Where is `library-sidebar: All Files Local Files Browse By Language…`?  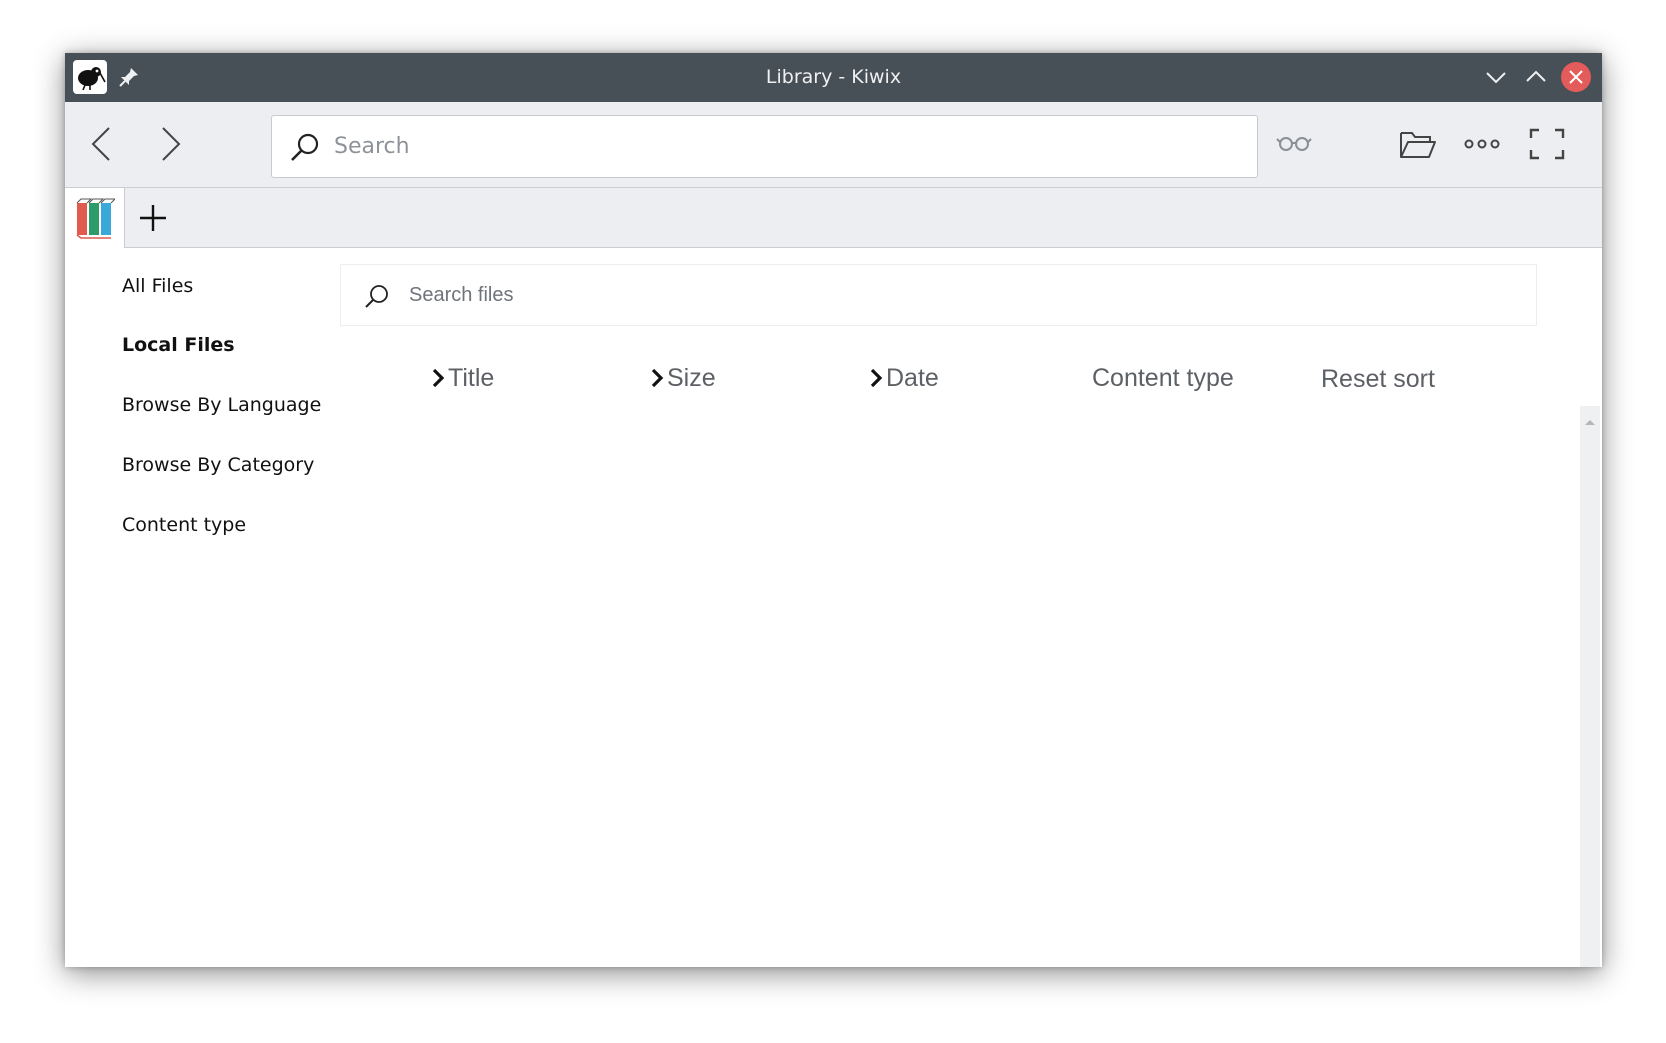
library-sidebar: All Files Local Files Browse By Language… is located at coordinates (200, 608).